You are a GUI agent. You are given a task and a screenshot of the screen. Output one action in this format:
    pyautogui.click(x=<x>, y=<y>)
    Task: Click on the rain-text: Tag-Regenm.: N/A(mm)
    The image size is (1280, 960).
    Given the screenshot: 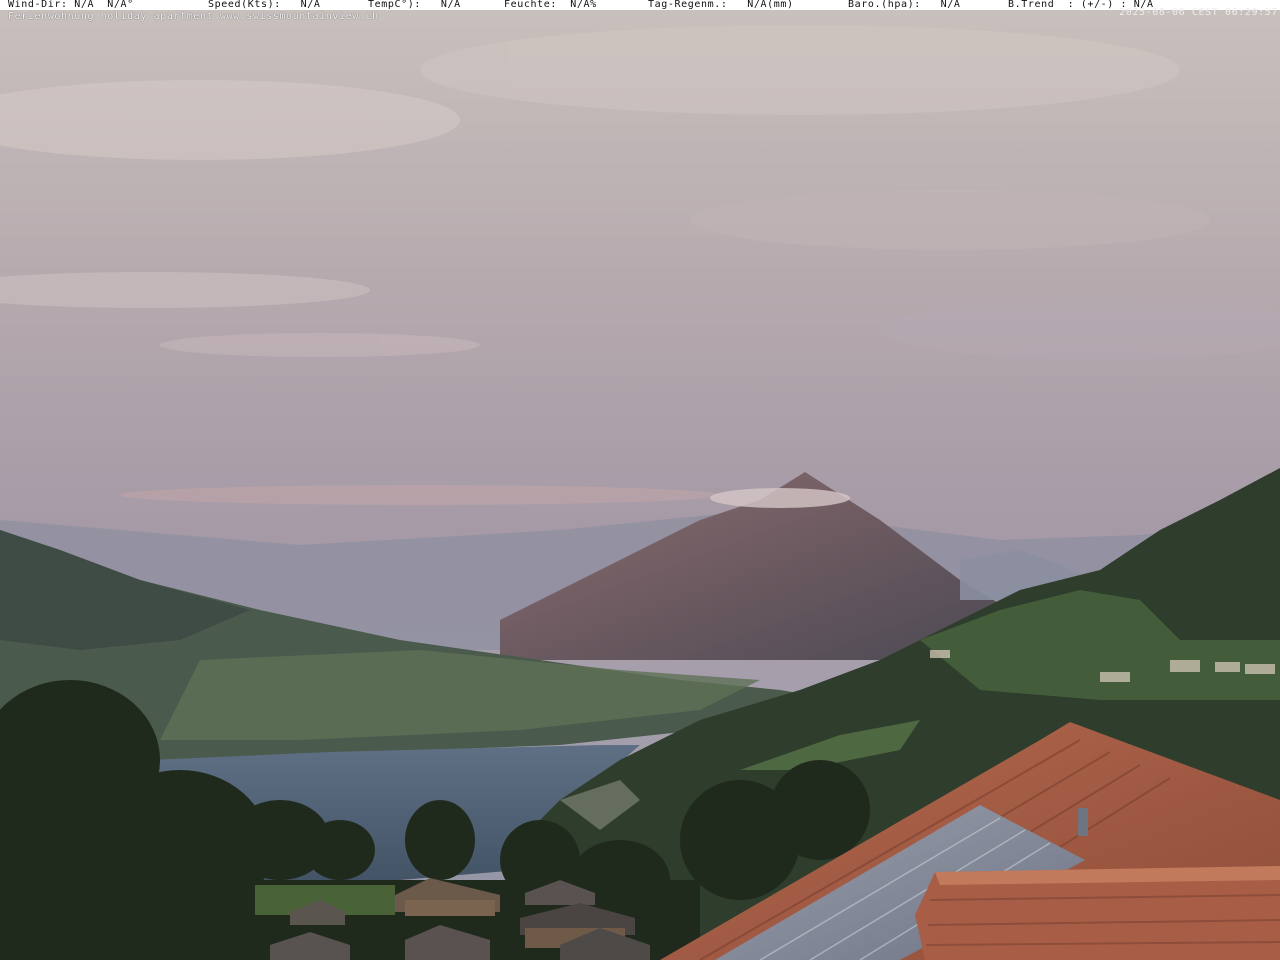 What is the action you would take?
    pyautogui.click(x=721, y=5)
    